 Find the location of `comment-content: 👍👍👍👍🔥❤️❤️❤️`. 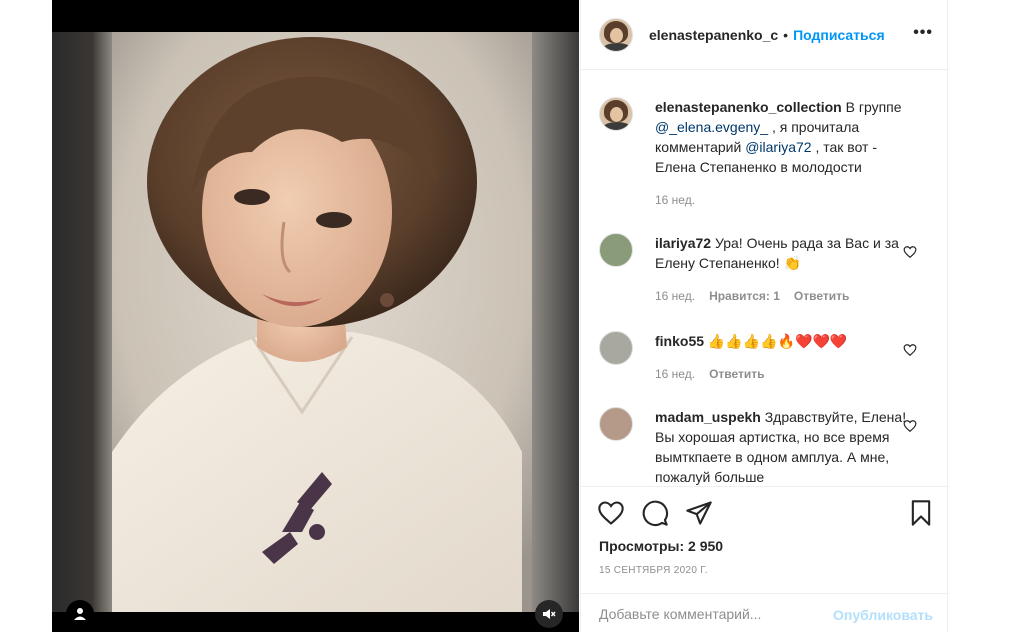

comment-content: 👍👍👍👍🔥❤️❤️❤️ is located at coordinates (776, 341).